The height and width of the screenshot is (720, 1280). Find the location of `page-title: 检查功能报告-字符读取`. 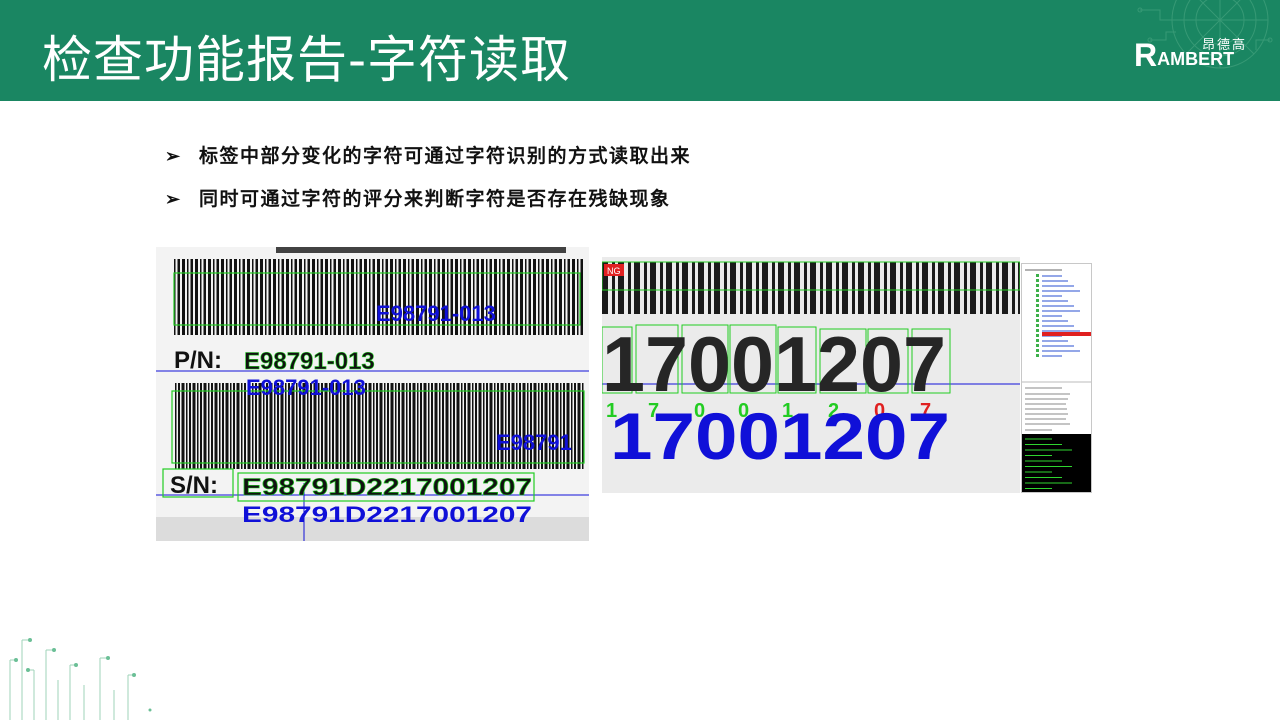

page-title: 检查功能报告-字符读取 is located at coordinates (307, 60).